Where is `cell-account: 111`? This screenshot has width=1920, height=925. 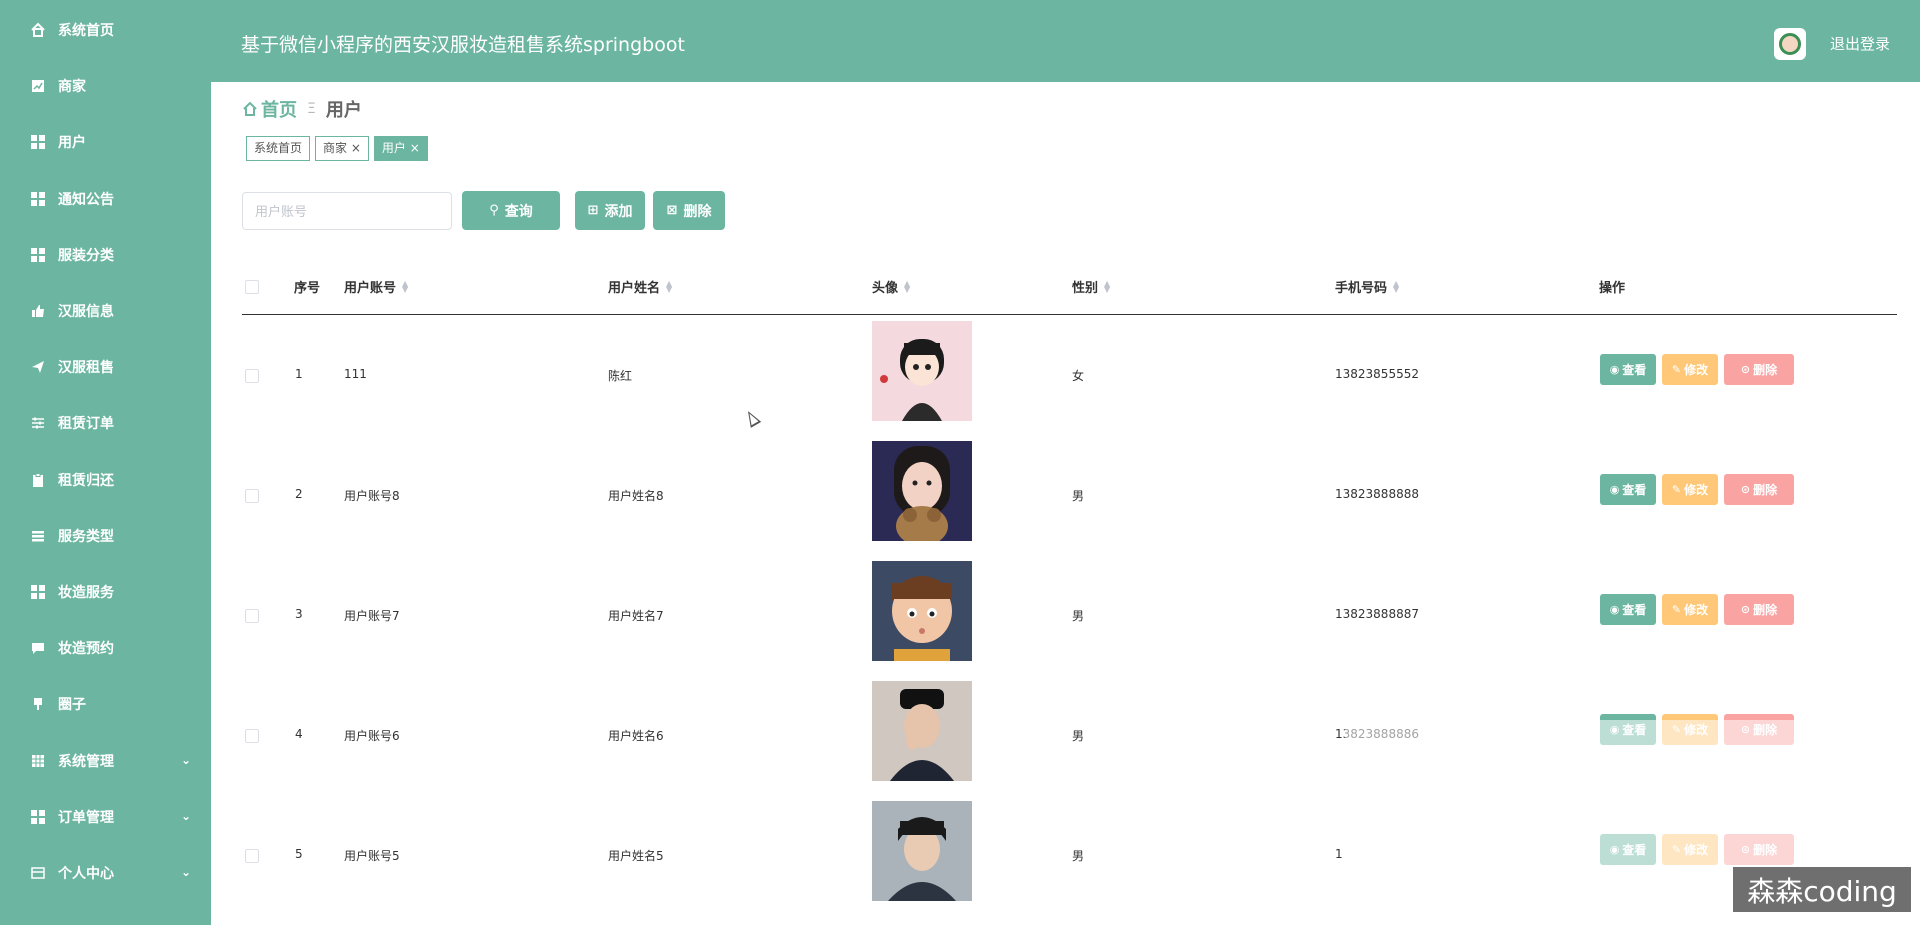 cell-account: 111 is located at coordinates (355, 374).